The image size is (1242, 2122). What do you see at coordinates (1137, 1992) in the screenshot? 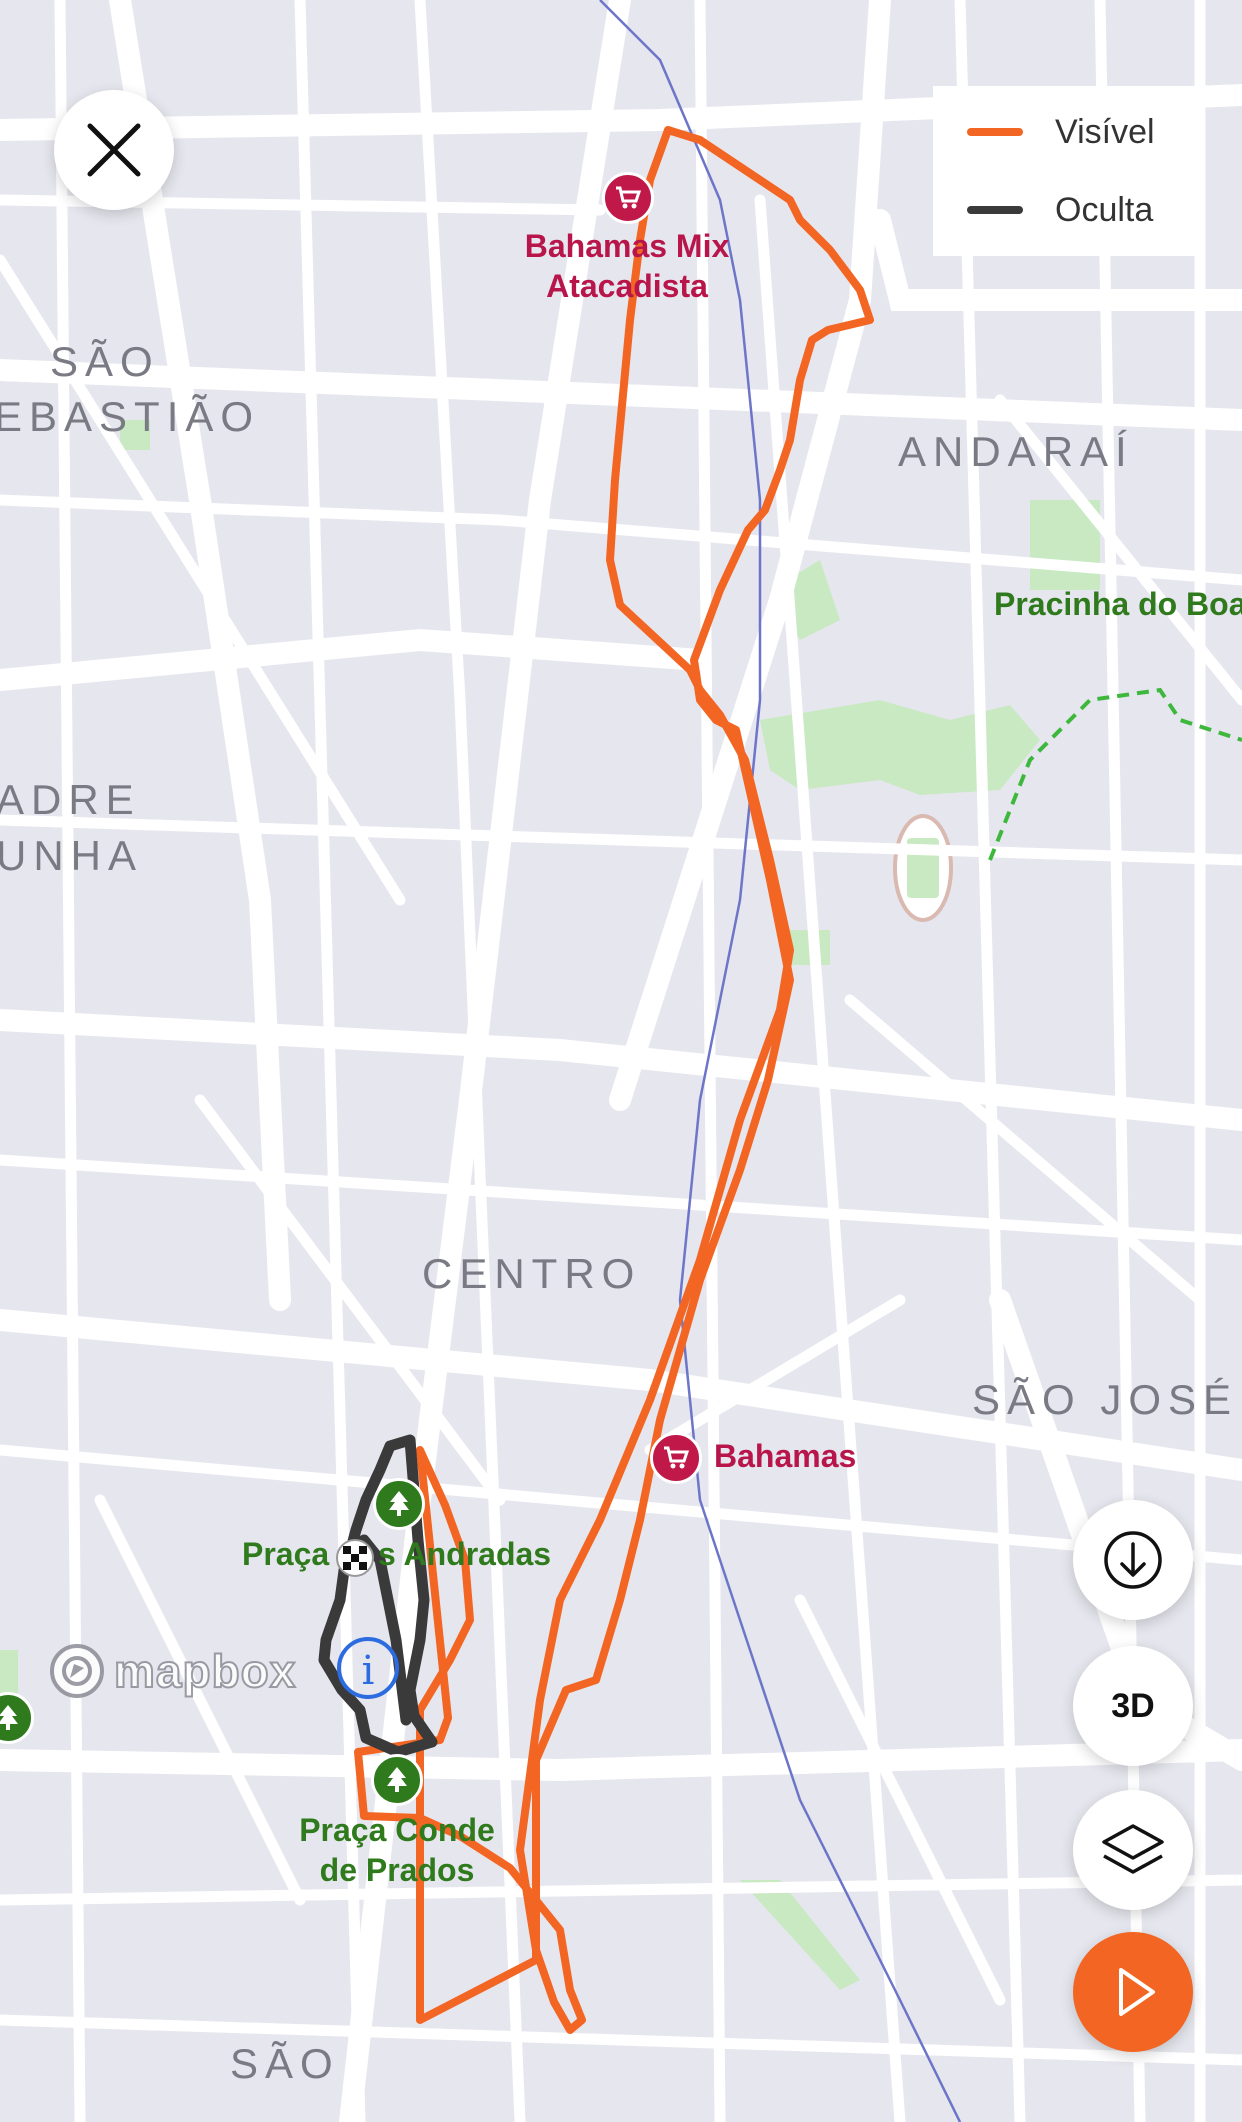
I see `play-icon` at bounding box center [1137, 1992].